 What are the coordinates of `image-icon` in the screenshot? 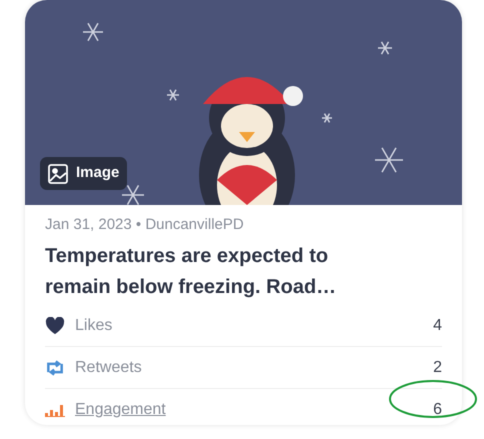 It's located at (58, 174).